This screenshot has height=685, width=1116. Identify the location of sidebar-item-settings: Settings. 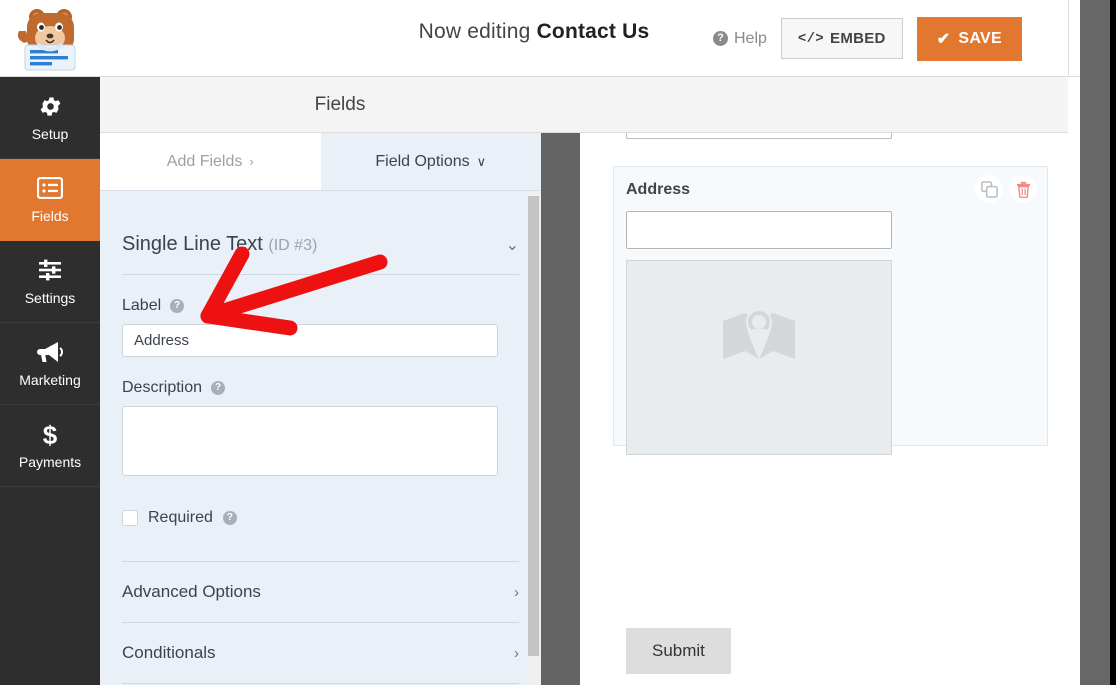
(50, 282).